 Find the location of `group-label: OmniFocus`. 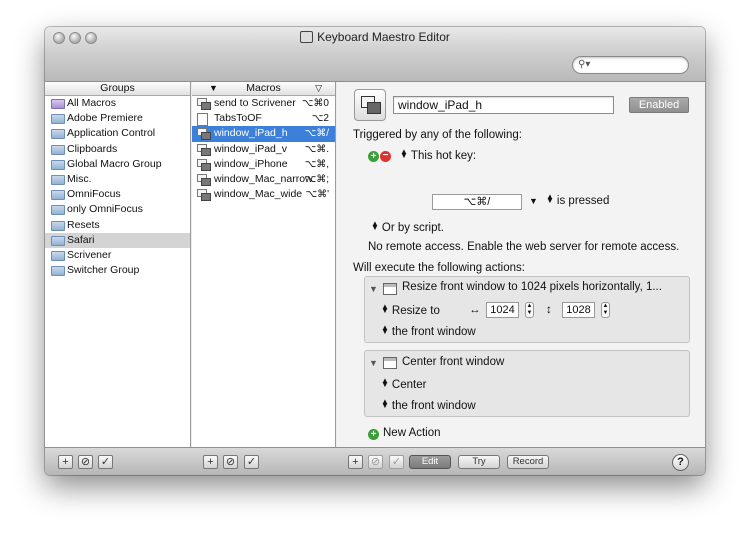

group-label: OmniFocus is located at coordinates (94, 194).